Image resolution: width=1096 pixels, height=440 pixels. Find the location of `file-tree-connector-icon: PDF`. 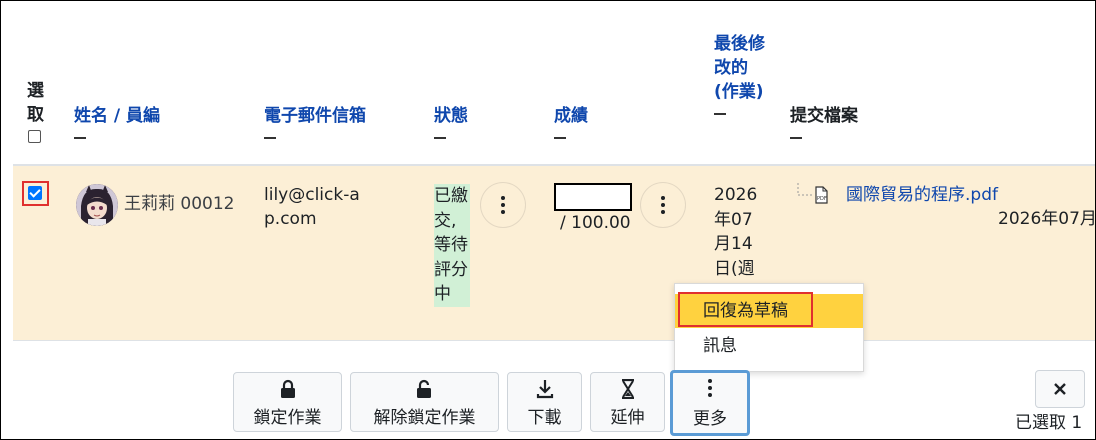

file-tree-connector-icon: PDF is located at coordinates (812, 193).